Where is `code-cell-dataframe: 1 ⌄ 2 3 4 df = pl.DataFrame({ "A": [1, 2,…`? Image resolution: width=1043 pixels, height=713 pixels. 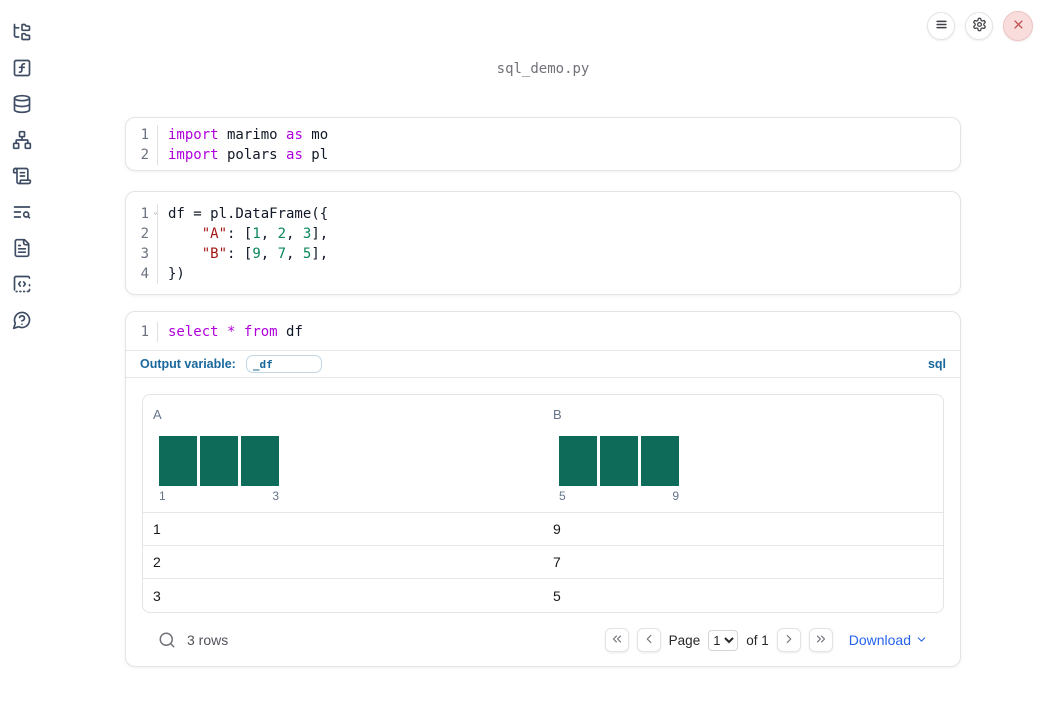
code-cell-dataframe: 1 ⌄ 2 3 4 df = pl.DataFrame({ "A": [1, 2,… is located at coordinates (543, 243).